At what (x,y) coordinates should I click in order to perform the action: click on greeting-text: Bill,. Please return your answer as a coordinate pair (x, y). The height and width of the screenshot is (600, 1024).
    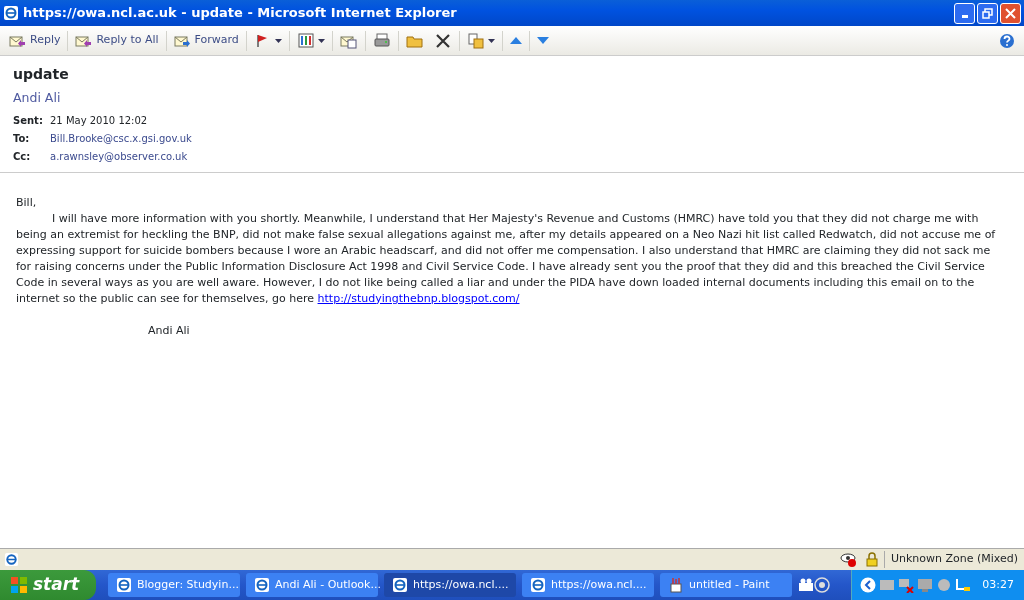
    Looking at the image, I should click on (27, 202).